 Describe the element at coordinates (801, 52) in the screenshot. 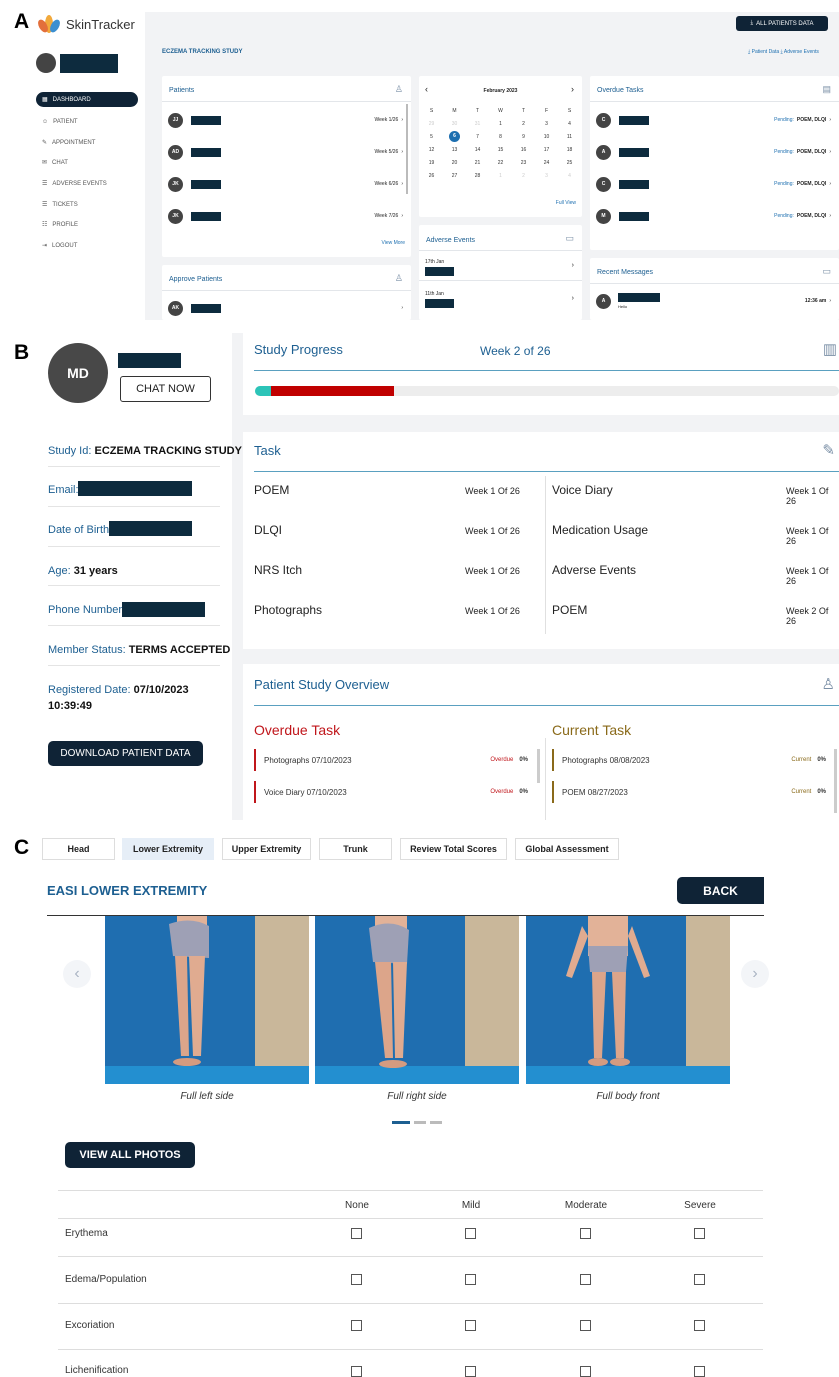

I see `adverse-events-link: Adverse Events` at that location.